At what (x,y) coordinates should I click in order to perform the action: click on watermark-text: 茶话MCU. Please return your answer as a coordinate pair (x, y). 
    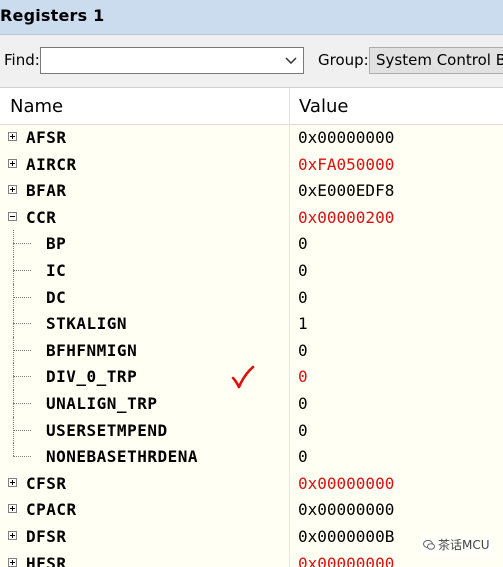
    Looking at the image, I should click on (464, 545).